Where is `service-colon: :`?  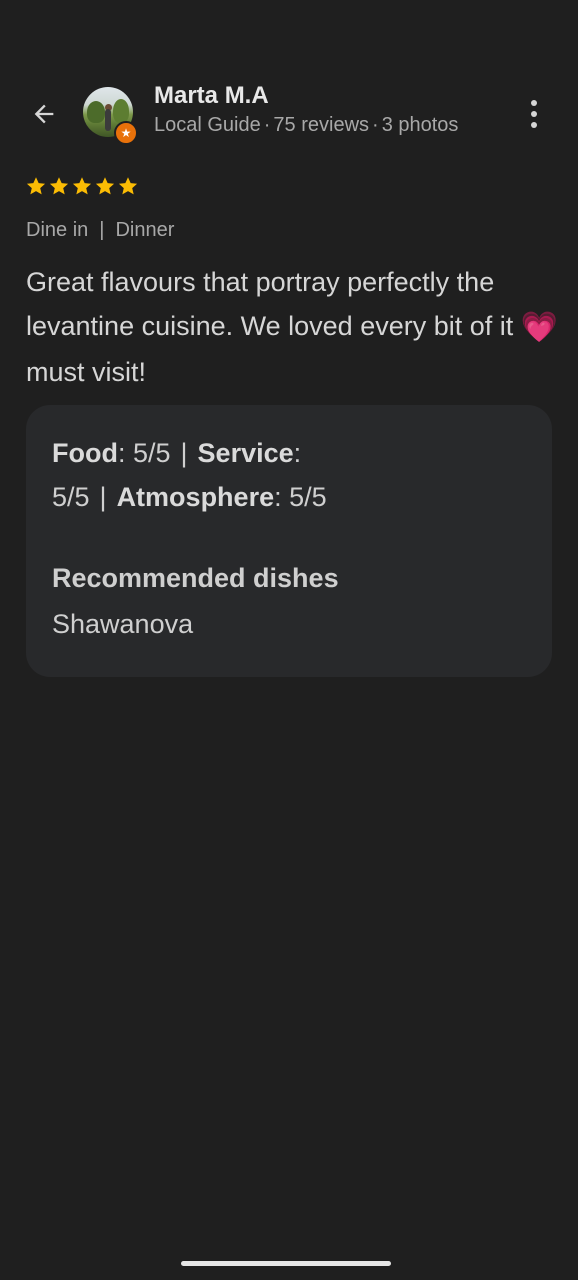 service-colon: : is located at coordinates (297, 453).